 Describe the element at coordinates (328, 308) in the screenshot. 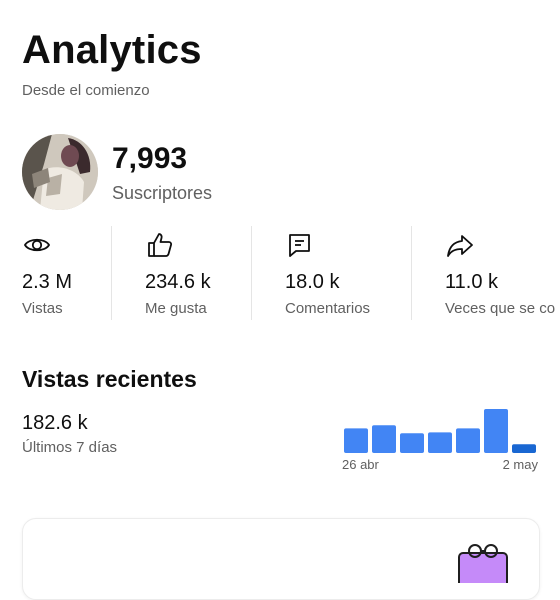

I see `stat-label: Comentarios` at that location.